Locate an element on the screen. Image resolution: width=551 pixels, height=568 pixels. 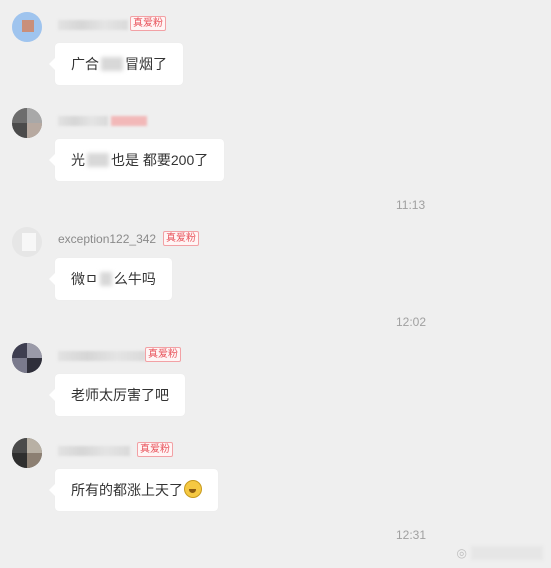
timestamp: 12:02 is located at coordinates (411, 322).